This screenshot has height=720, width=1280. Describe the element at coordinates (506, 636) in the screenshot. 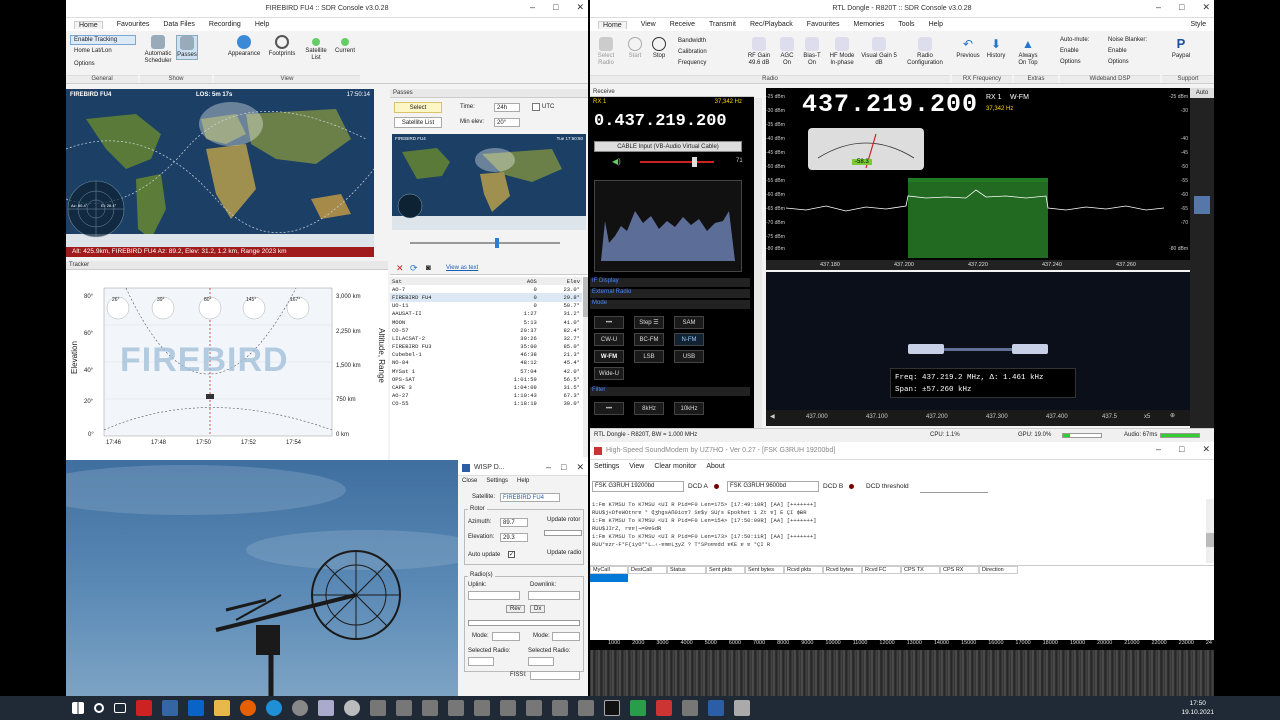

I see `mode-up-field` at that location.